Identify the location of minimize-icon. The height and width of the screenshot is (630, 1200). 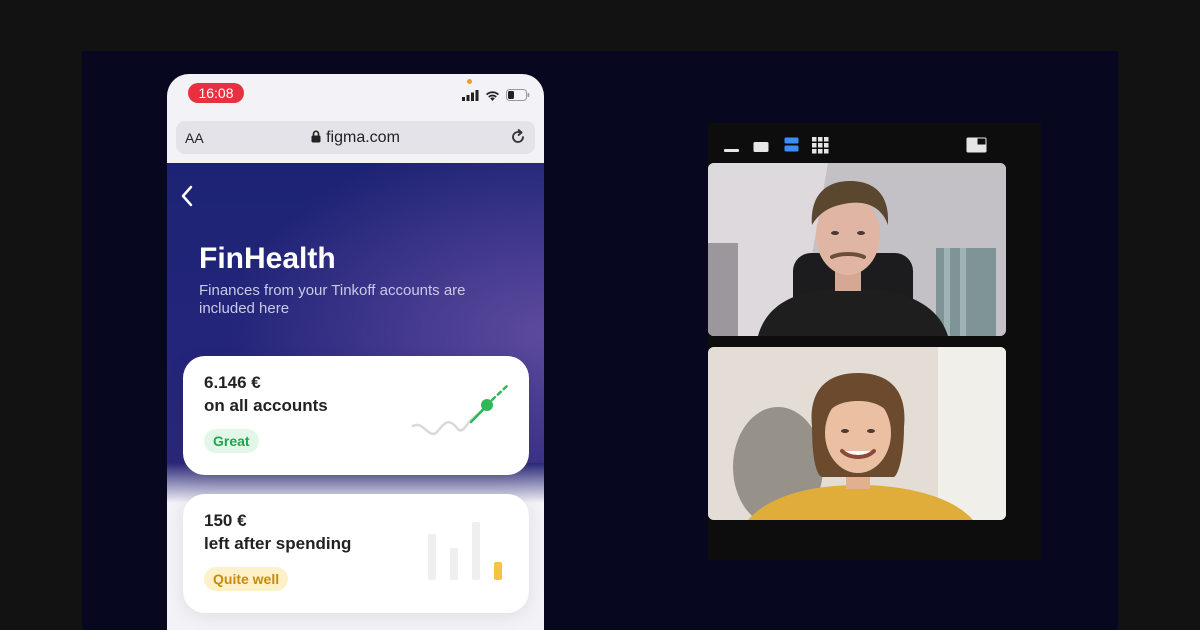
(732, 145).